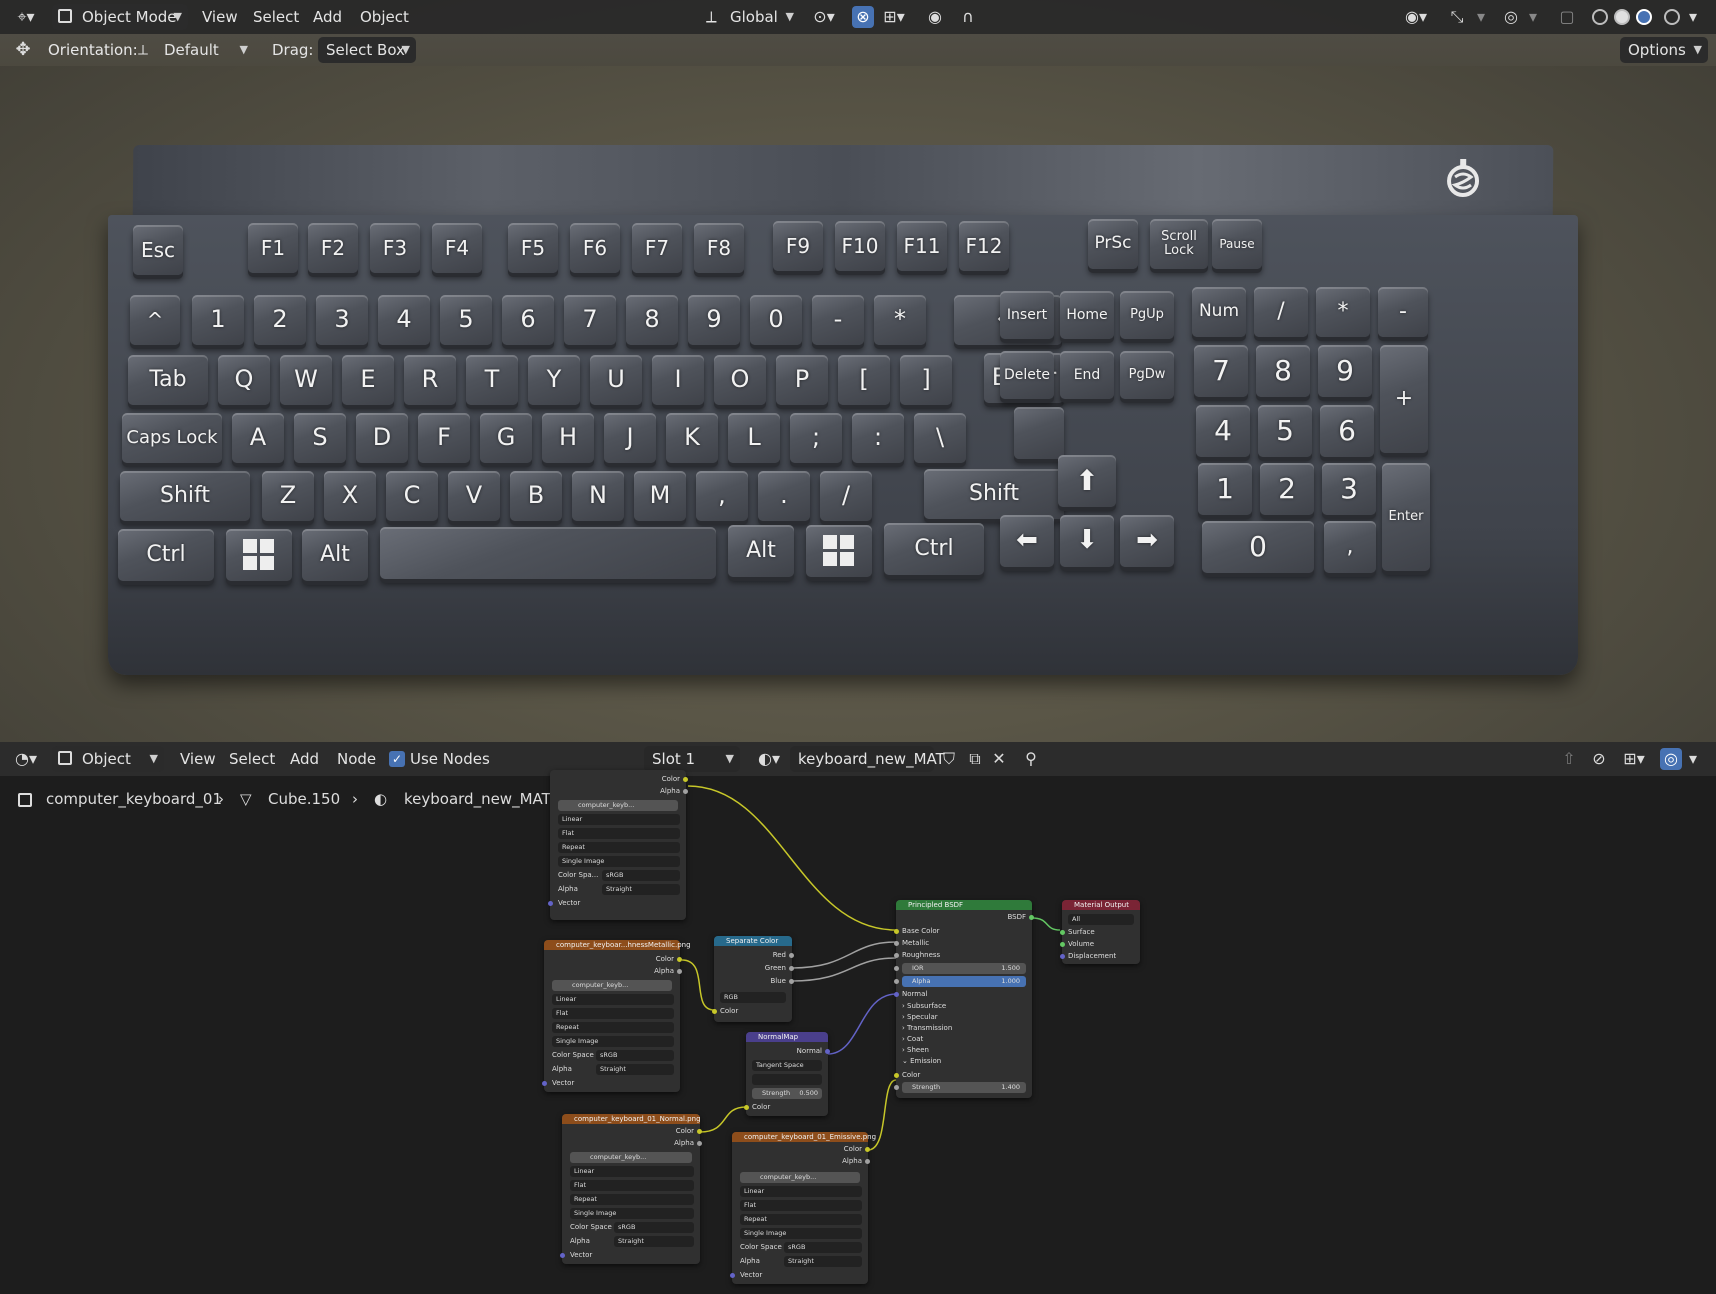 This screenshot has width=1716, height=1294. Describe the element at coordinates (384, 17) in the screenshot. I see `menu-object: Object` at that location.